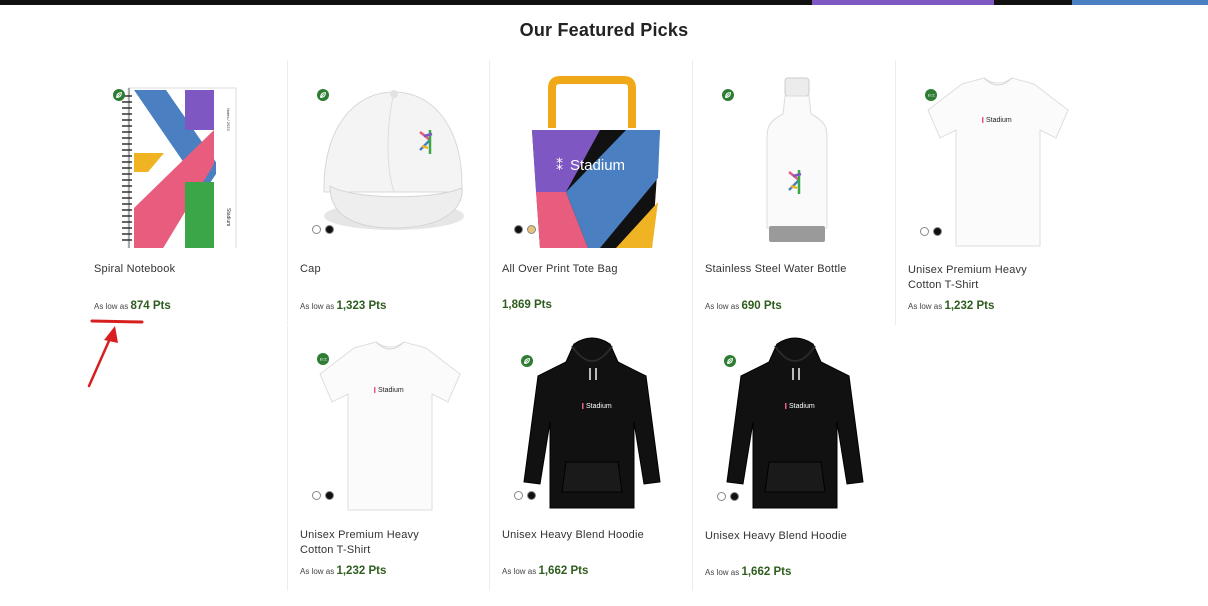  Describe the element at coordinates (115, 353) in the screenshot. I see `annotation-arrow` at that location.